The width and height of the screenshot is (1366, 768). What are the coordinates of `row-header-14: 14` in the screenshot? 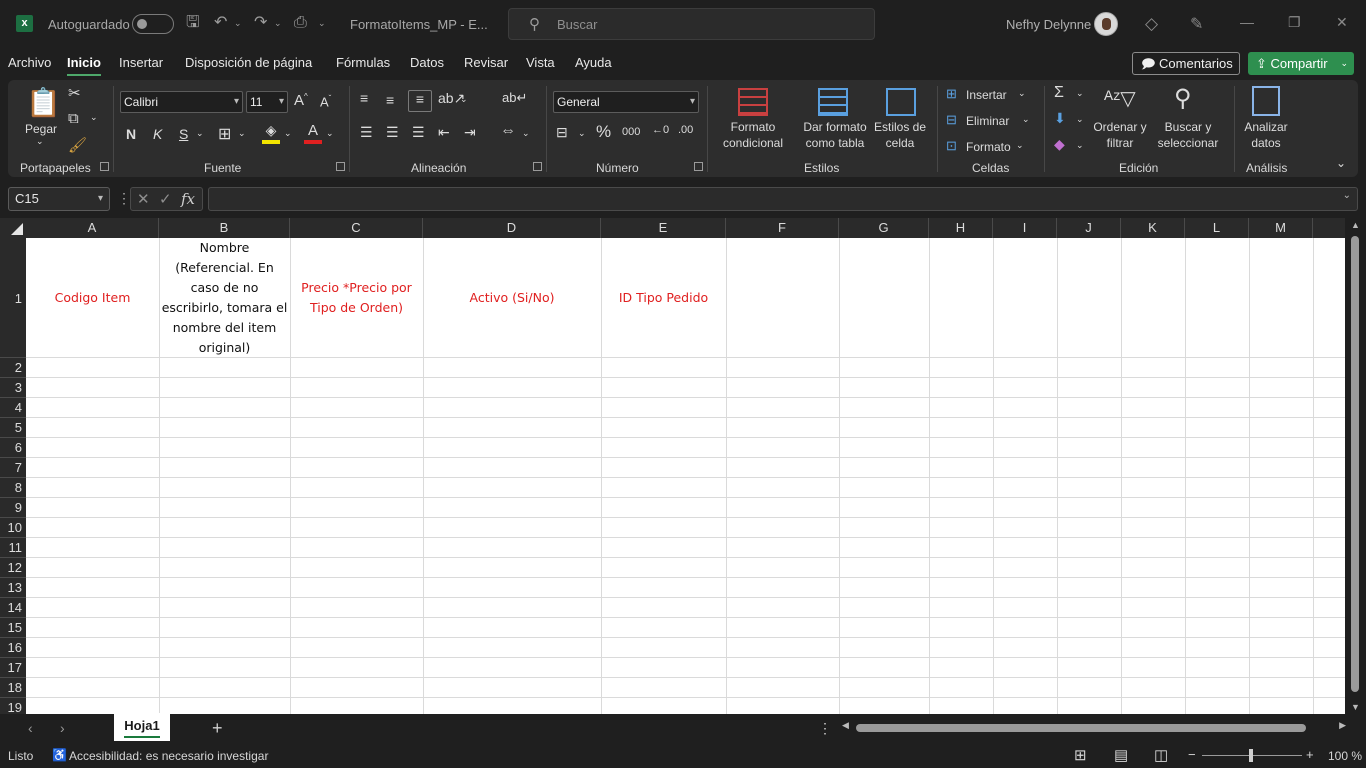 It's located at (13, 608).